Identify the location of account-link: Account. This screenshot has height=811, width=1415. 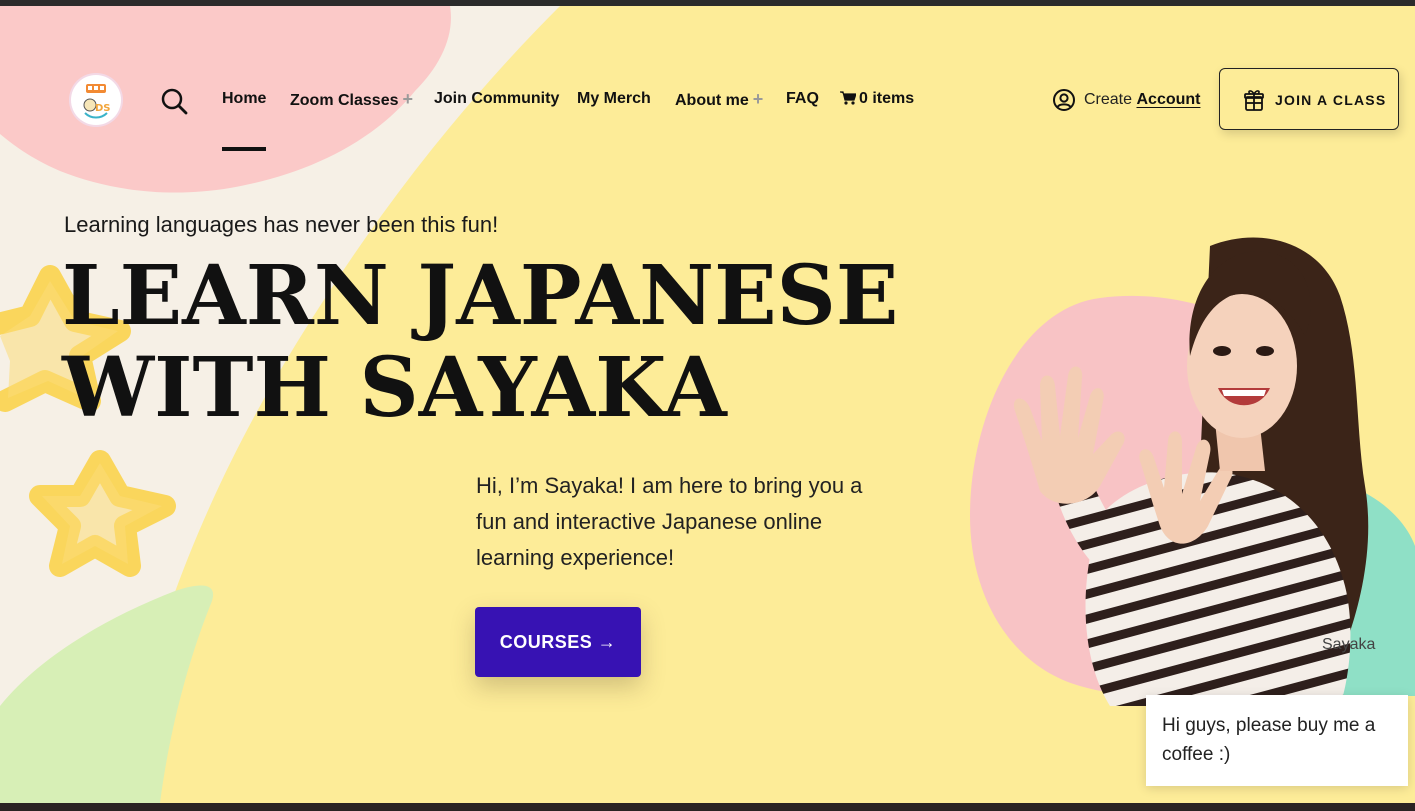
(1168, 99).